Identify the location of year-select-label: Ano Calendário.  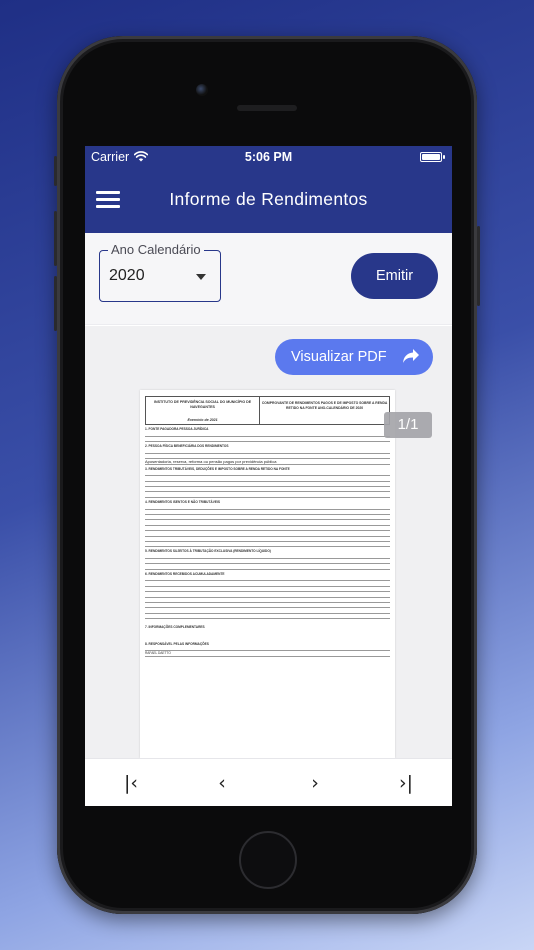
(156, 249).